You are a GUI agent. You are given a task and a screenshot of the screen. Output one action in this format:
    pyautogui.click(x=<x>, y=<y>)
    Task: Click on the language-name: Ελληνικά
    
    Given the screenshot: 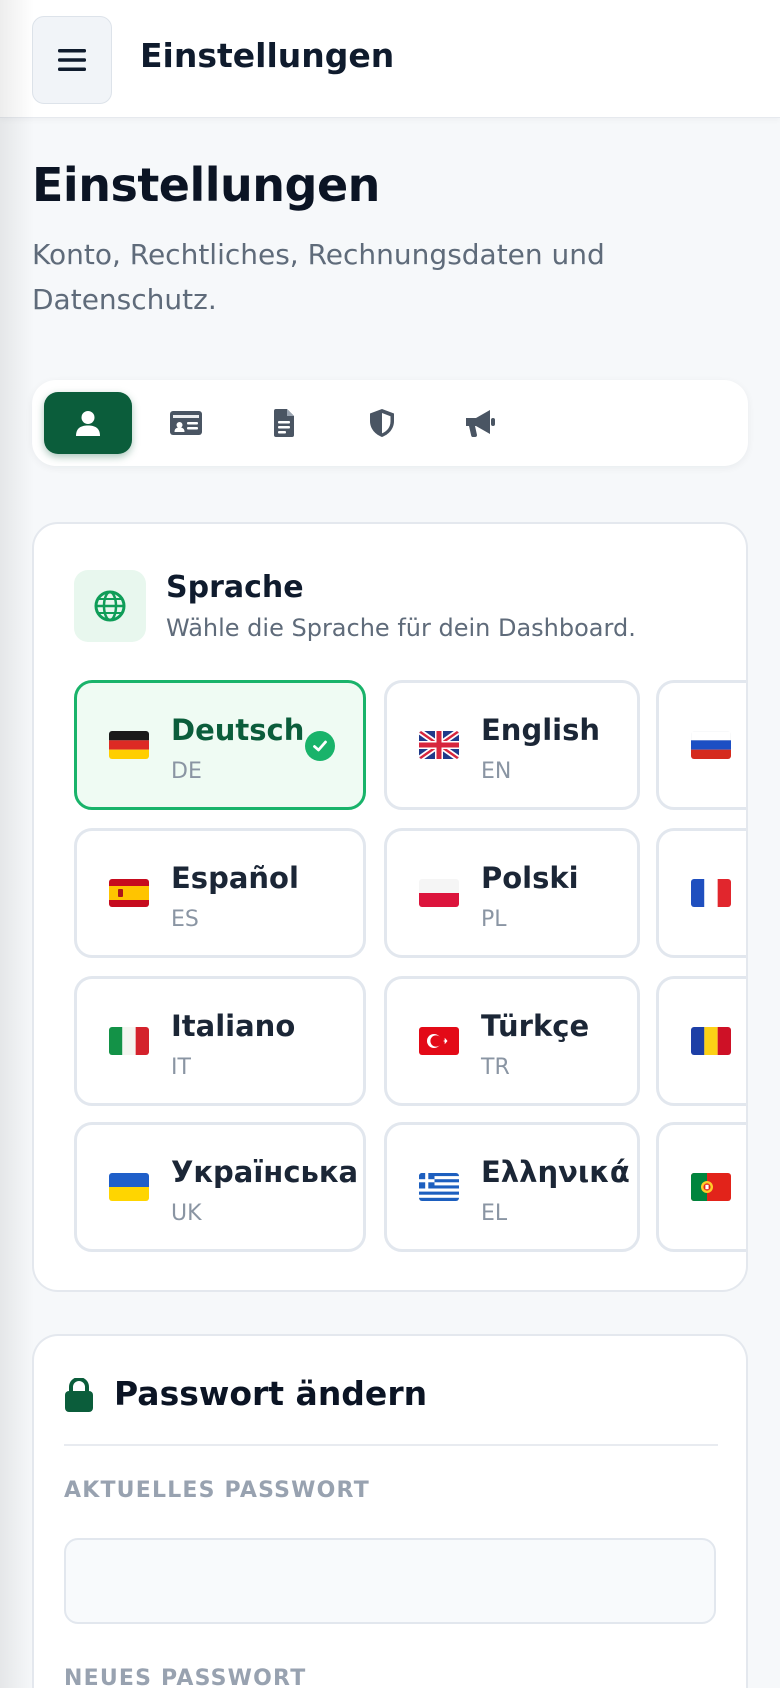 What is the action you would take?
    pyautogui.click(x=555, y=1172)
    